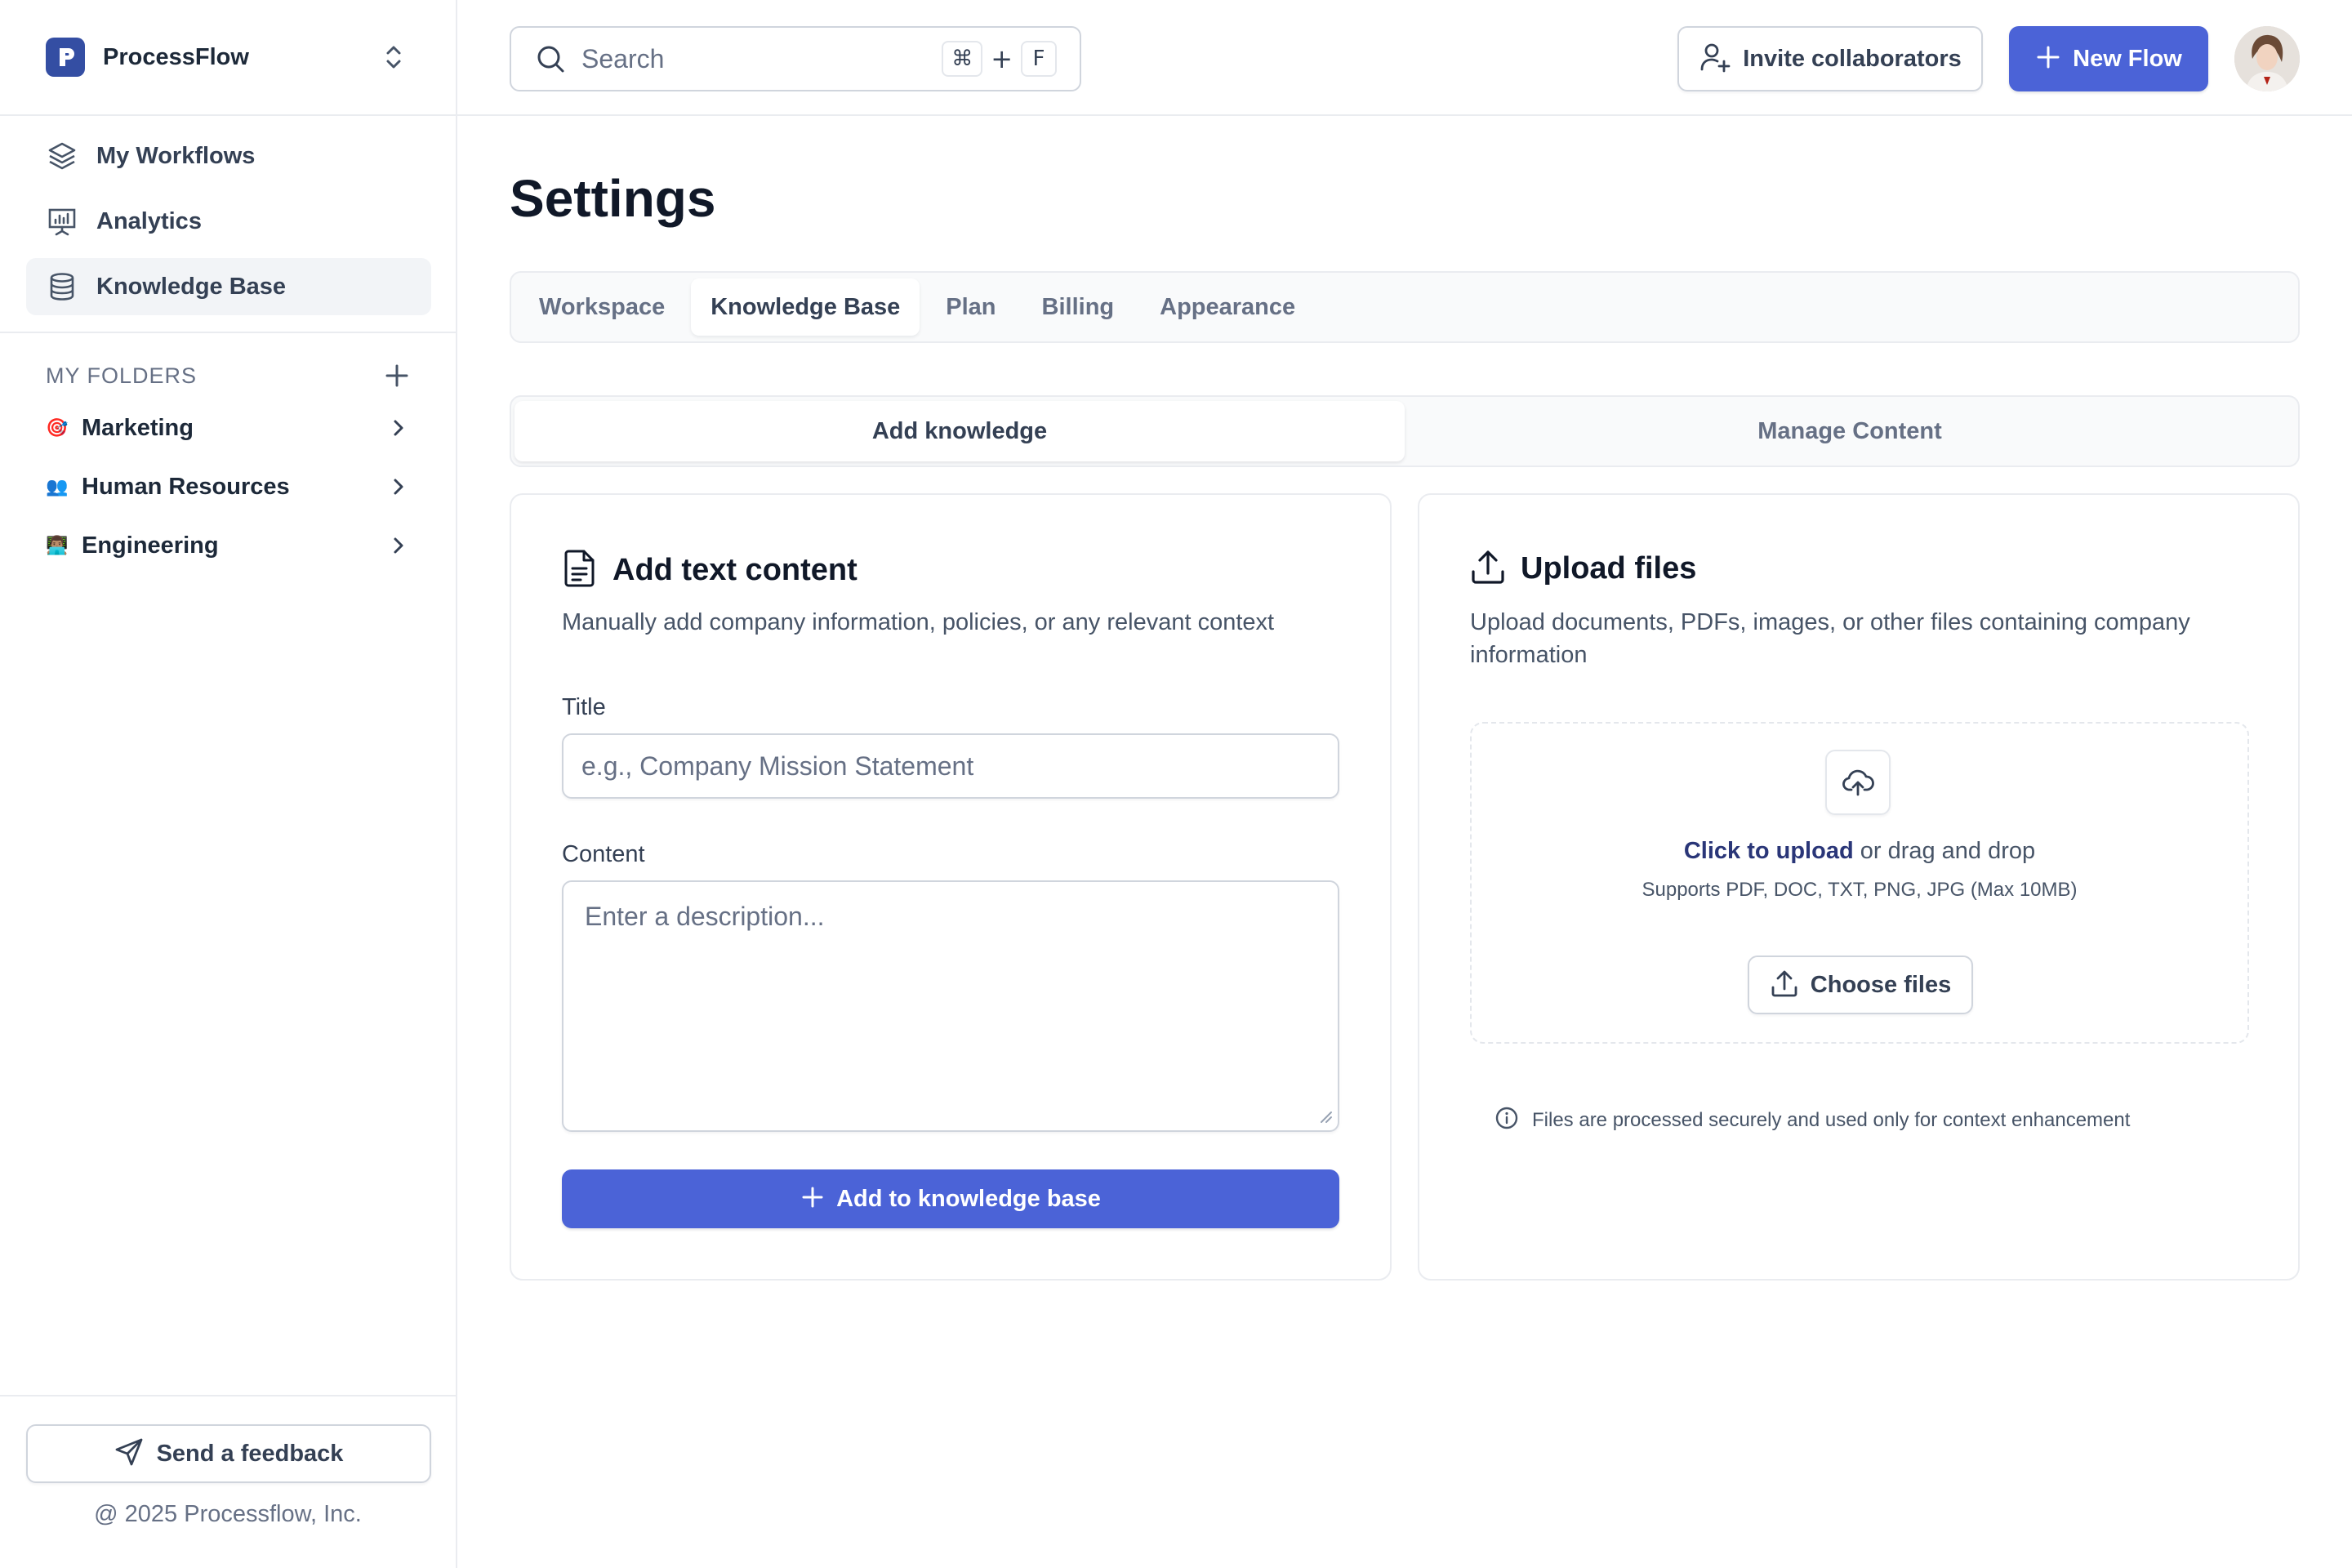 This screenshot has height=1568, width=2352. What do you see at coordinates (1850, 431) in the screenshot?
I see `segment-manage-content: Manage Content` at bounding box center [1850, 431].